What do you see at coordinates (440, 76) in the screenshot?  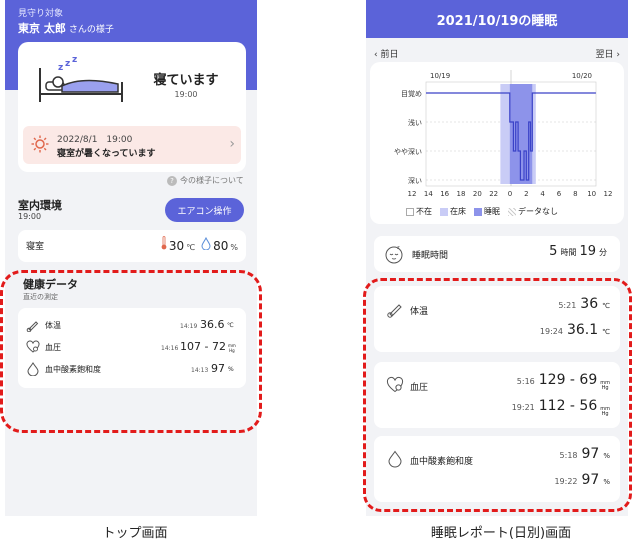 I see `date-label: 10/19` at bounding box center [440, 76].